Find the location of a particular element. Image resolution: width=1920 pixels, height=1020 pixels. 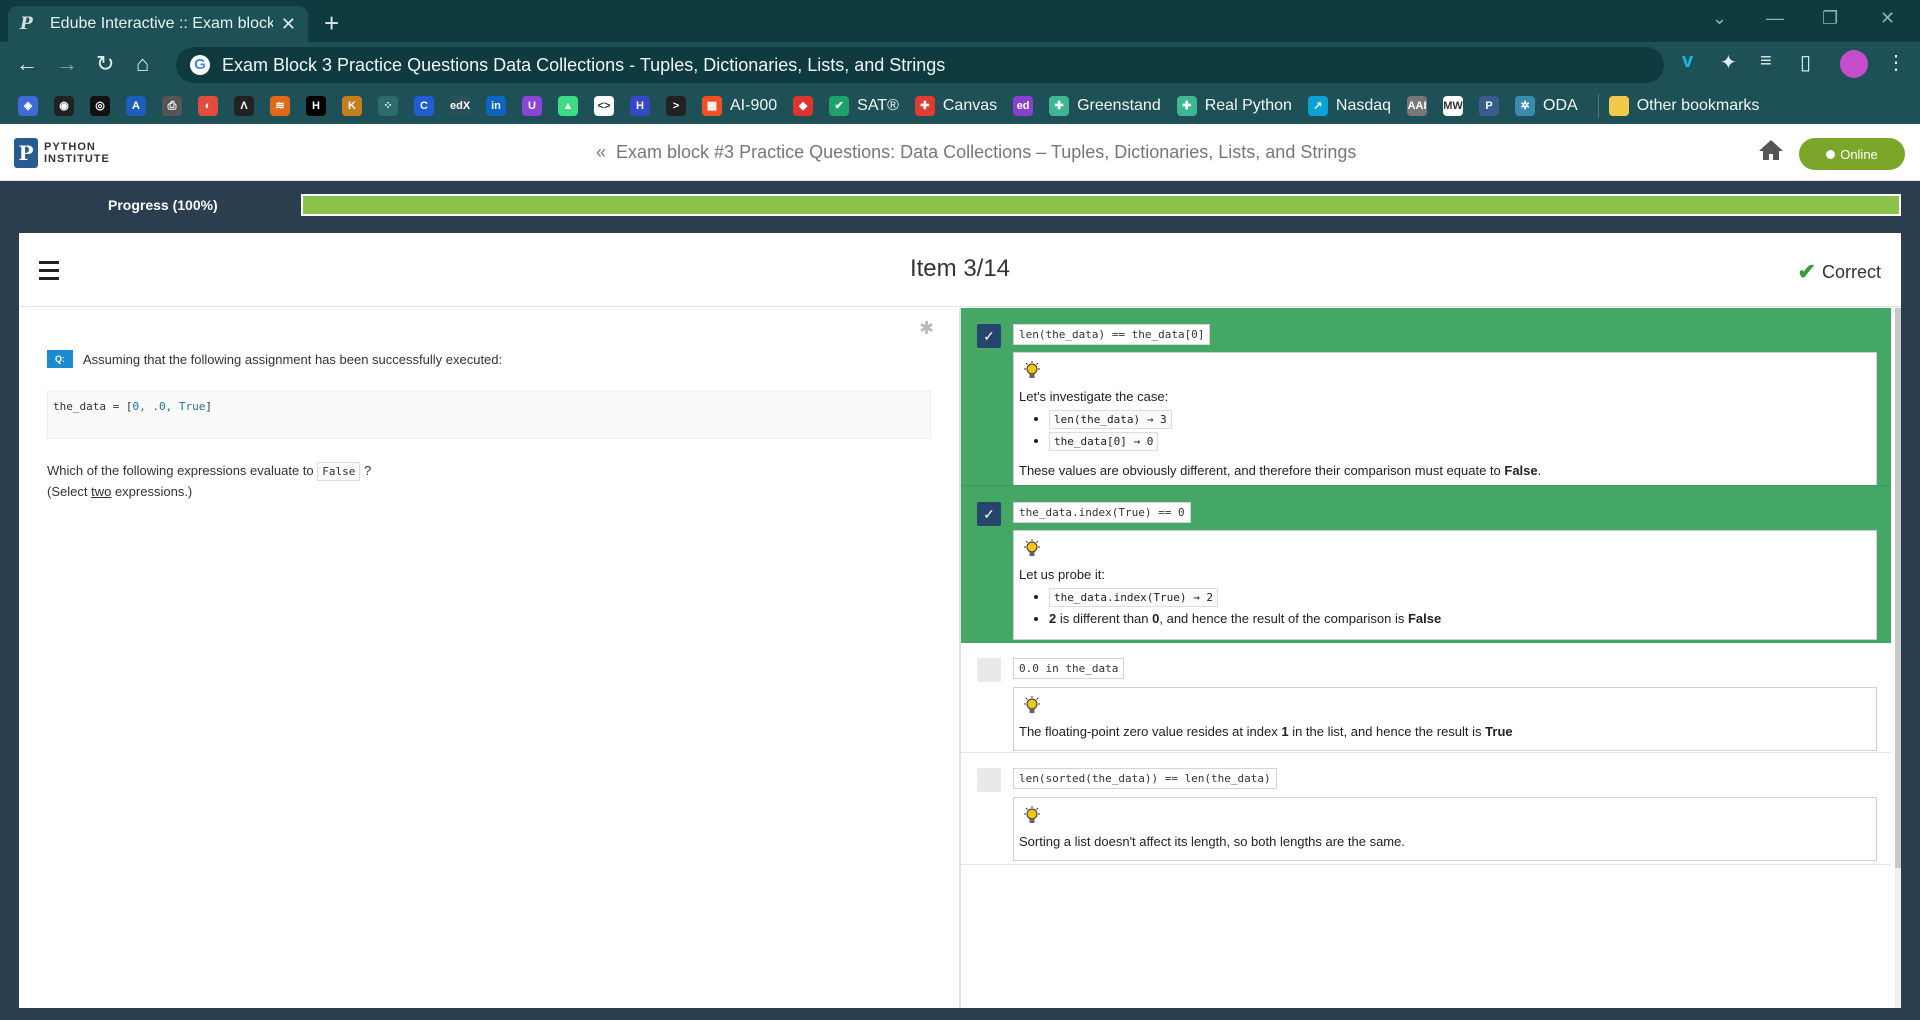

bookmark-linkedin-13: in is located at coordinates (496, 106).